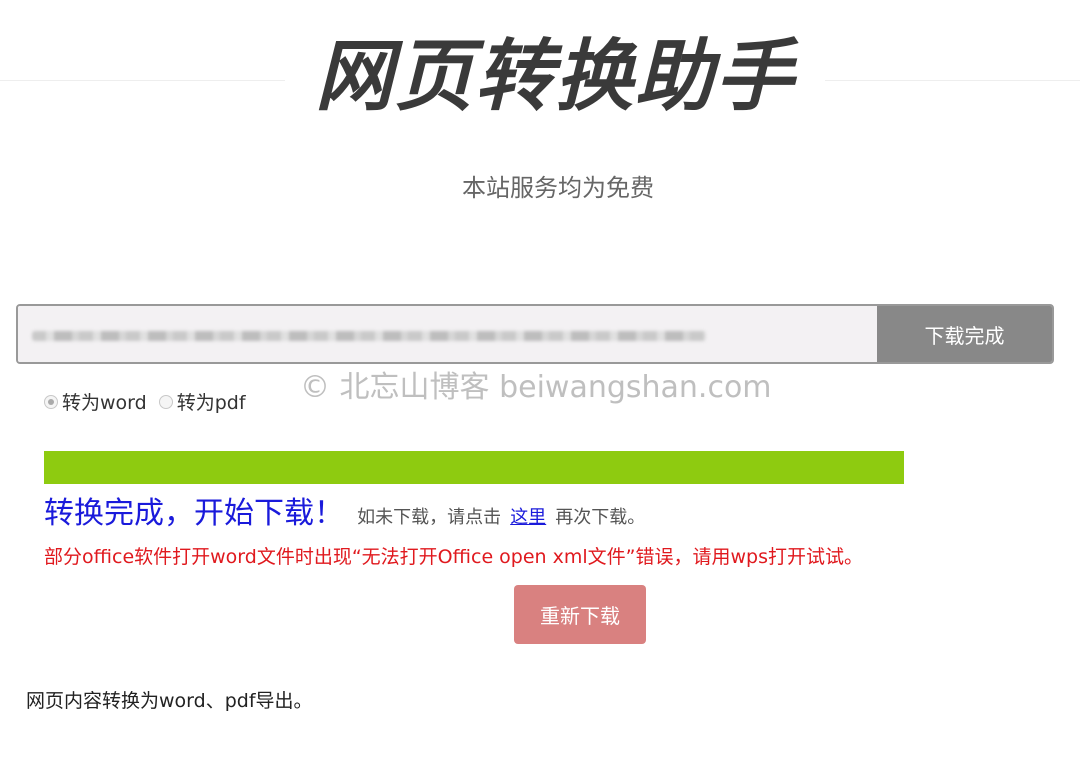 The image size is (1080, 759). What do you see at coordinates (51, 401) in the screenshot?
I see `radio-word` at bounding box center [51, 401].